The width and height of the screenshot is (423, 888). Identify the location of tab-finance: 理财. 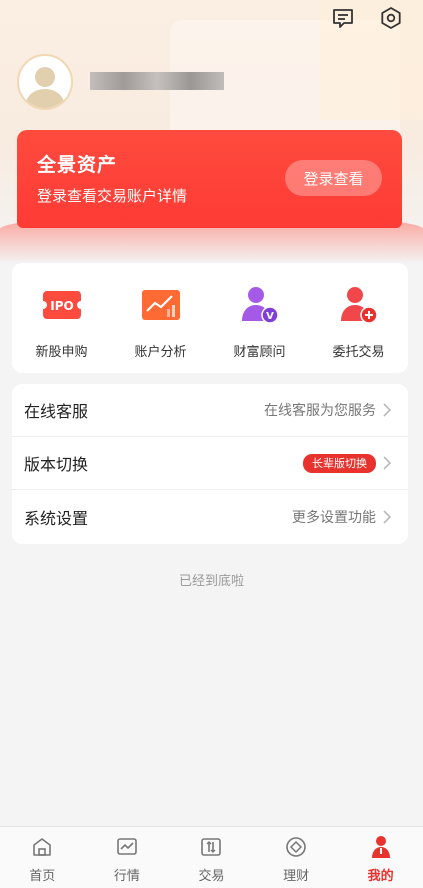
(296, 857).